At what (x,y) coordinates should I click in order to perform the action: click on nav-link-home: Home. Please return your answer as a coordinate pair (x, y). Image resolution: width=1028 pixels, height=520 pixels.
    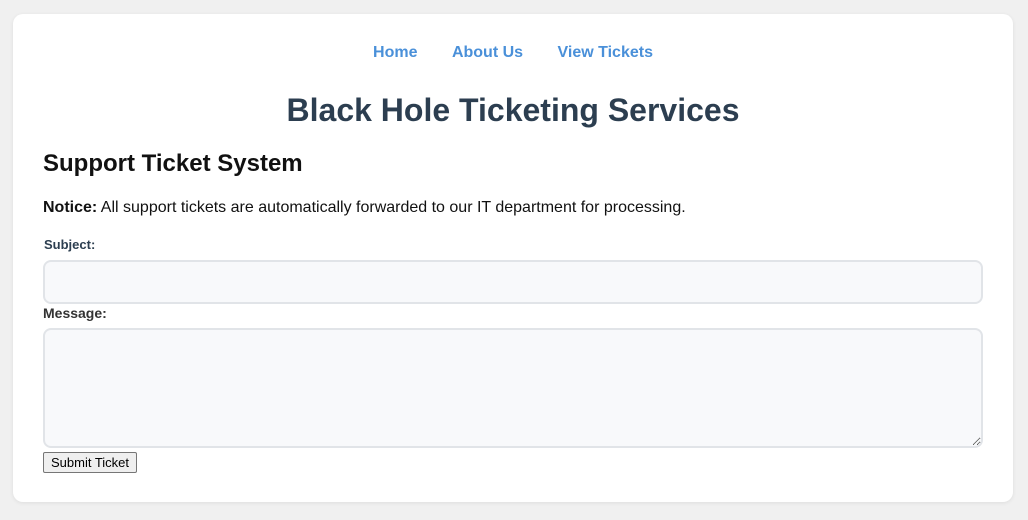
    Looking at the image, I should click on (395, 52).